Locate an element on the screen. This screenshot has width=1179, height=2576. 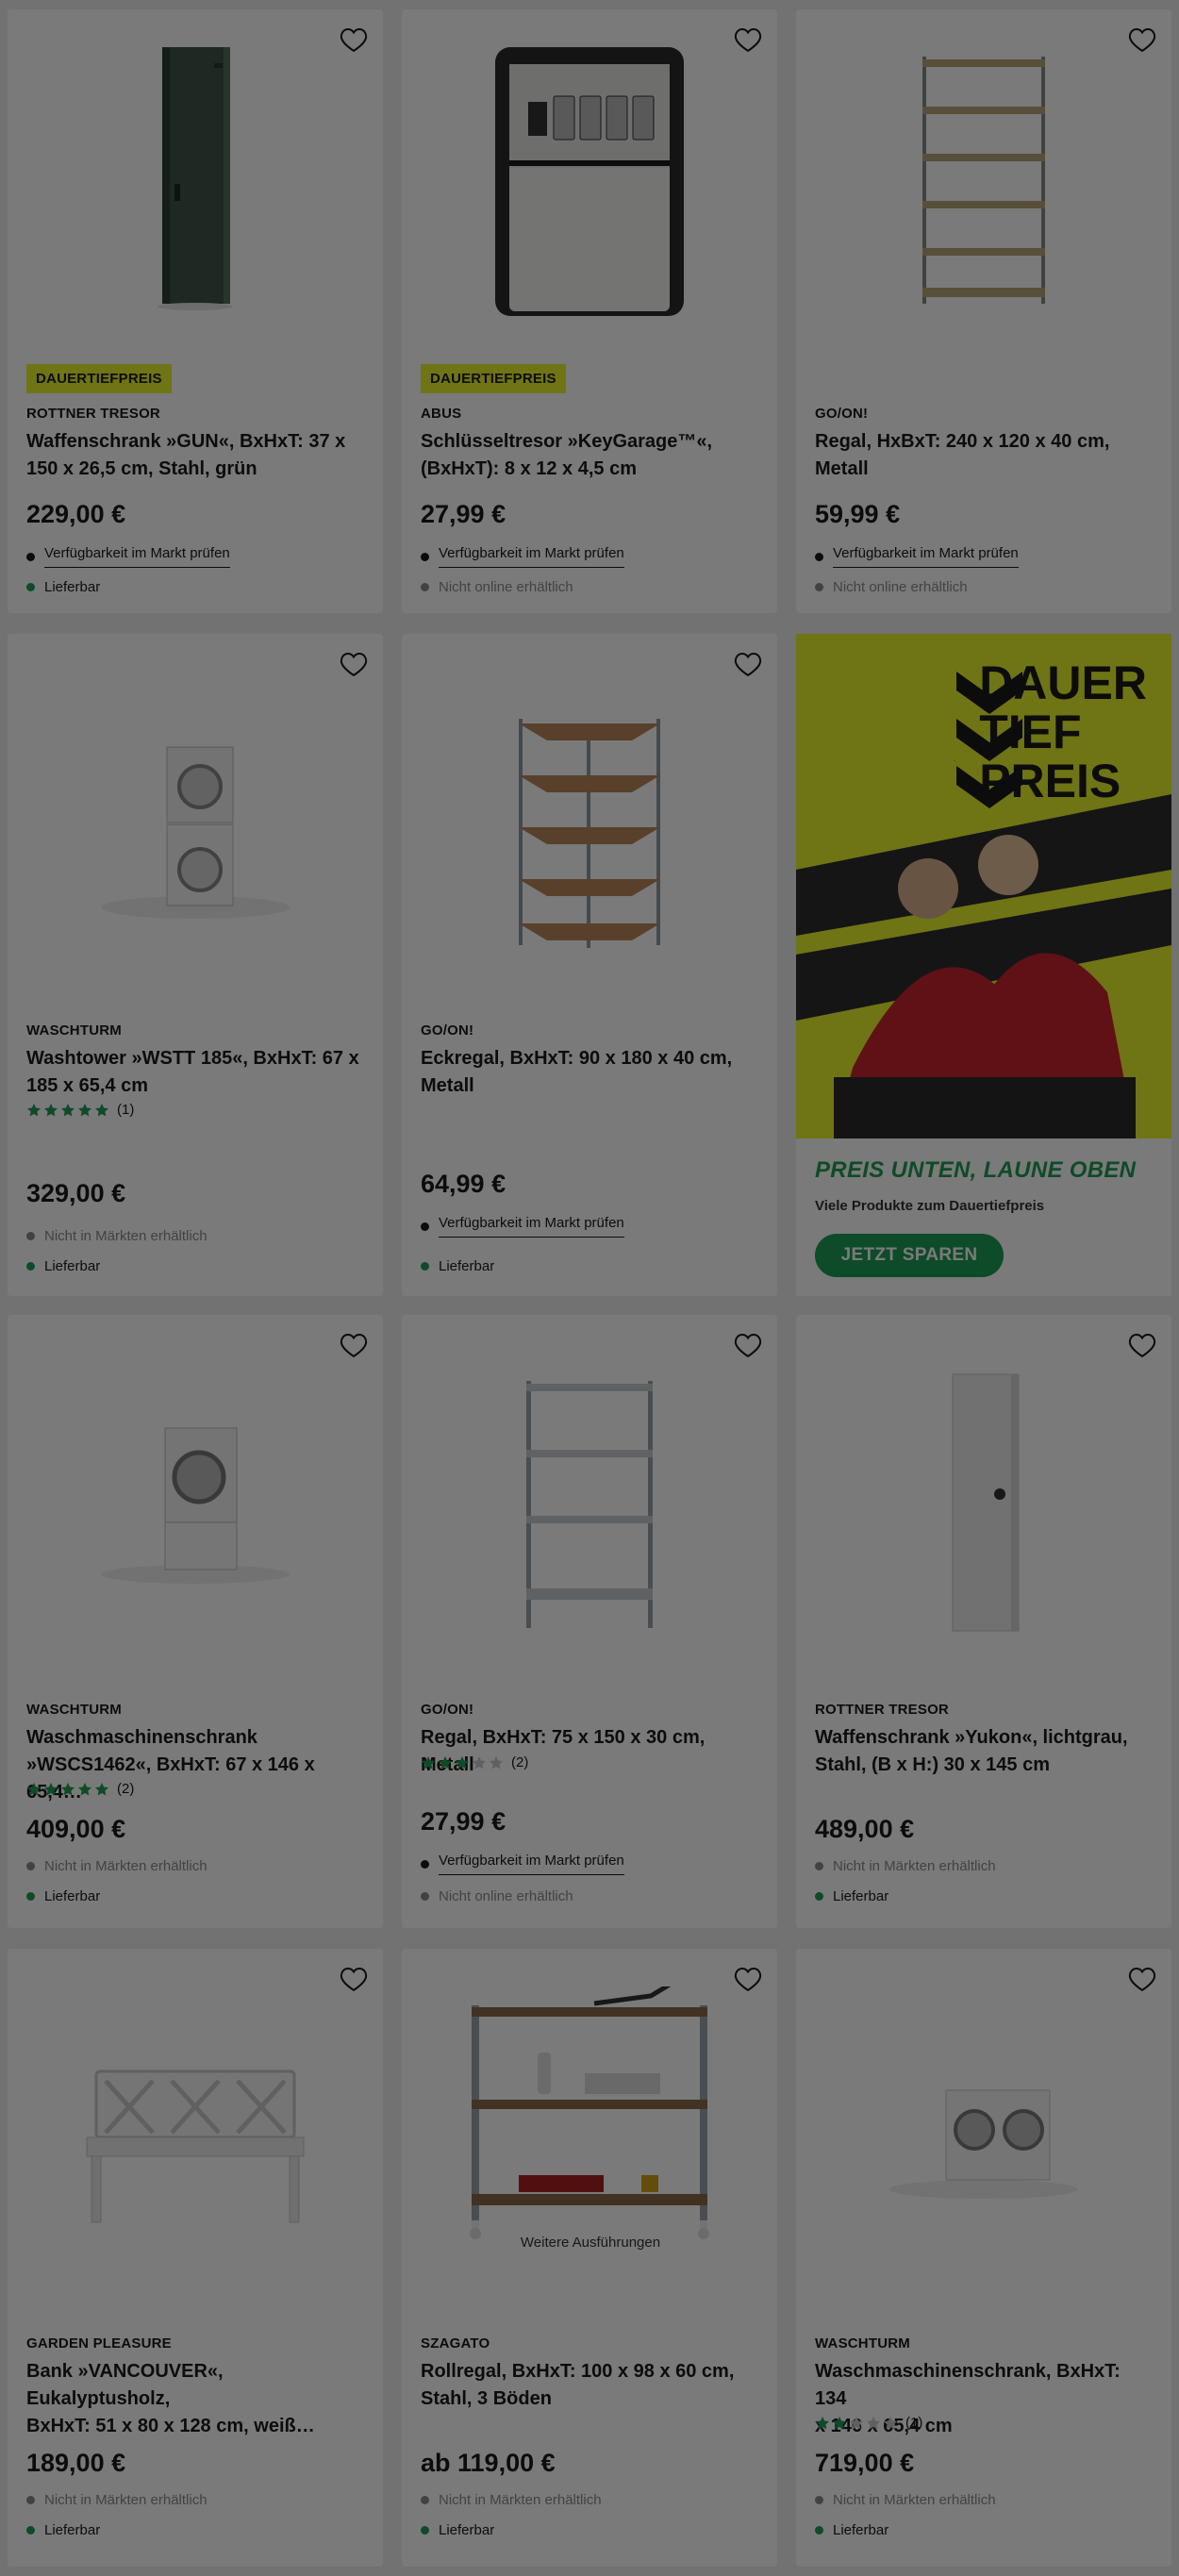
product-image-shelf is located at coordinates (984, 179).